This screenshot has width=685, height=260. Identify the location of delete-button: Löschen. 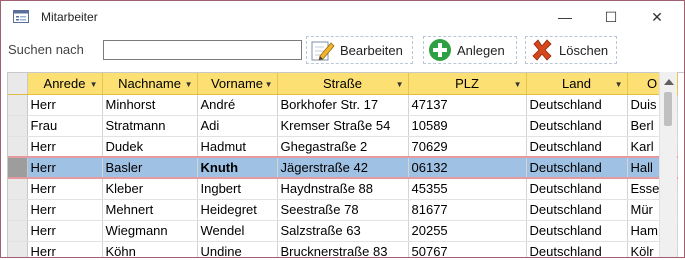
(571, 50).